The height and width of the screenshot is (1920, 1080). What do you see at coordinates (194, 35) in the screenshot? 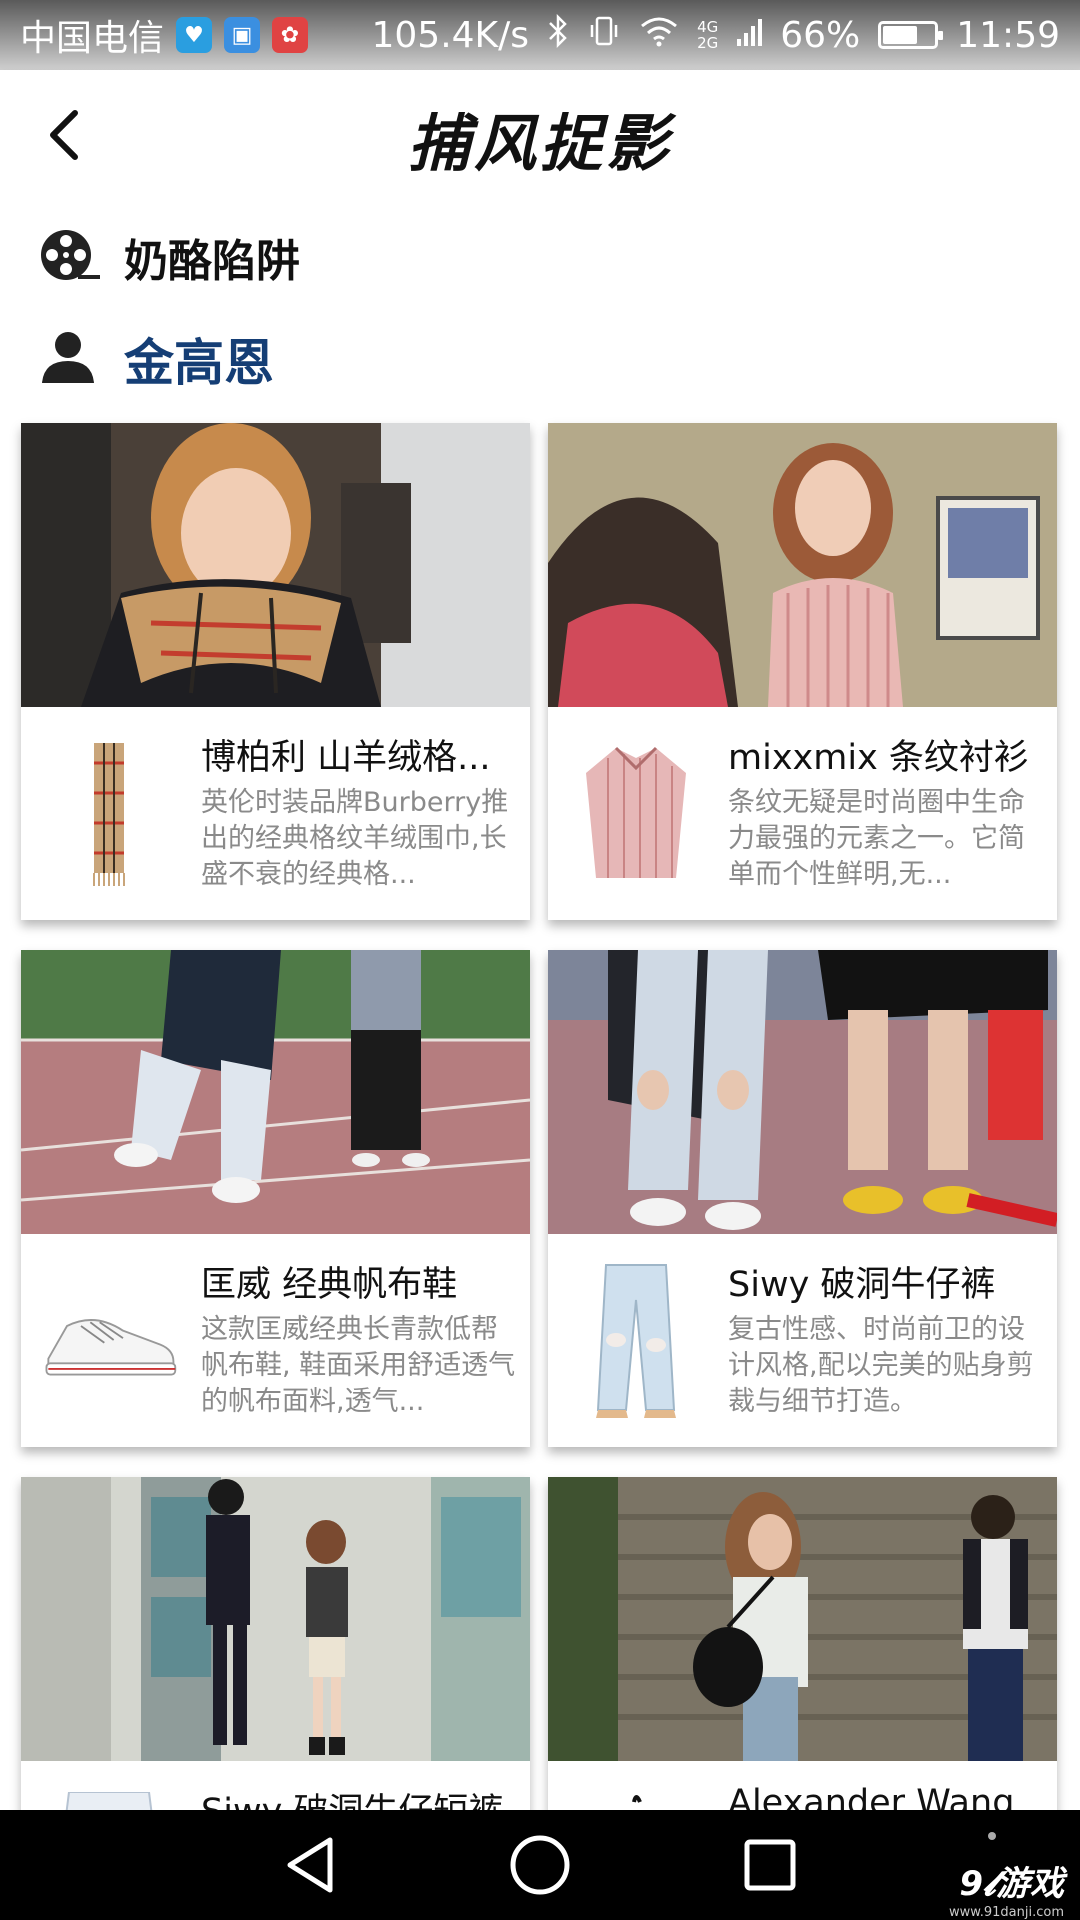
I see `health-icon: ♥` at bounding box center [194, 35].